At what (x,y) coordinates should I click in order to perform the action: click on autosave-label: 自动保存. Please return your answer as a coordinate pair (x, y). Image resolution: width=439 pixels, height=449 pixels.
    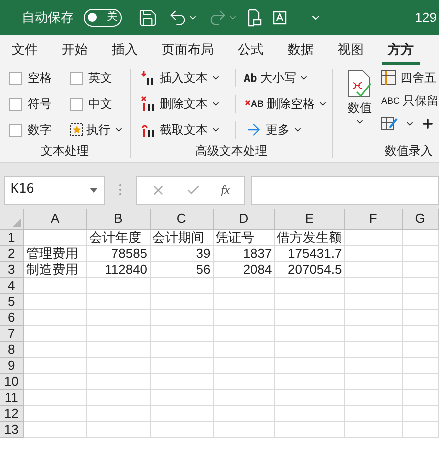
    Looking at the image, I should click on (48, 17).